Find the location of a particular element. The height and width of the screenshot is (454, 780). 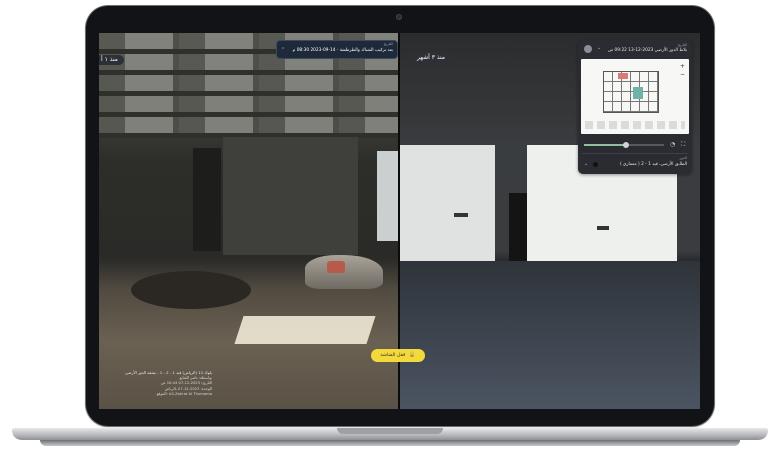

map-zoom-controls: + − is located at coordinates (682, 71).